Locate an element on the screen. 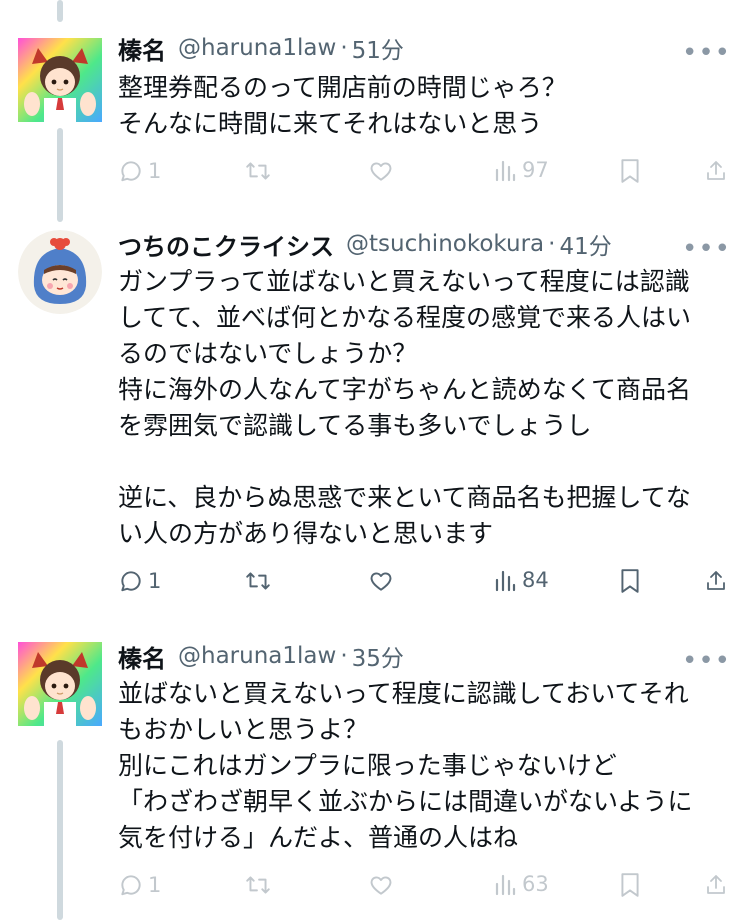 Image resolution: width=749 pixels, height=920 pixels. tweet-actions: 1 63 is located at coordinates (425, 887).